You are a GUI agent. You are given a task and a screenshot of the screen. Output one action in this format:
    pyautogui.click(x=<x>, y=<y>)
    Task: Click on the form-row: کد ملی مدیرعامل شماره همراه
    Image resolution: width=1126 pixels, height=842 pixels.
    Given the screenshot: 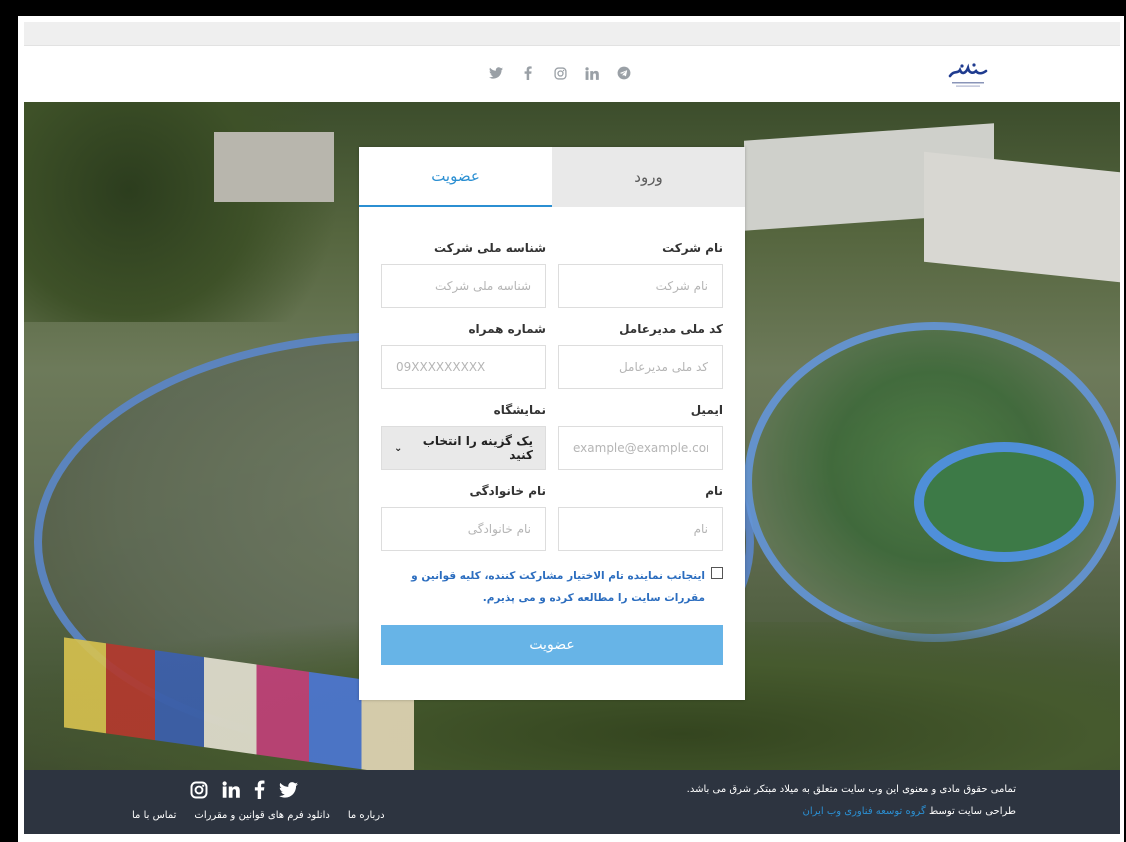 What is the action you would take?
    pyautogui.click(x=552, y=355)
    